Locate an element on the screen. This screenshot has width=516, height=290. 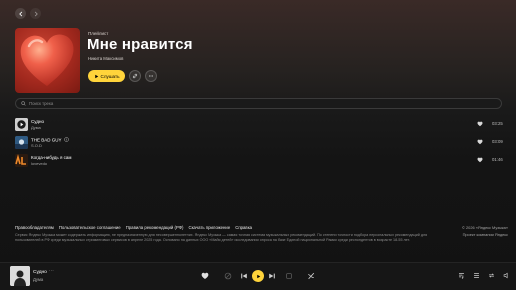
previous-track-icon is located at coordinates (244, 276).